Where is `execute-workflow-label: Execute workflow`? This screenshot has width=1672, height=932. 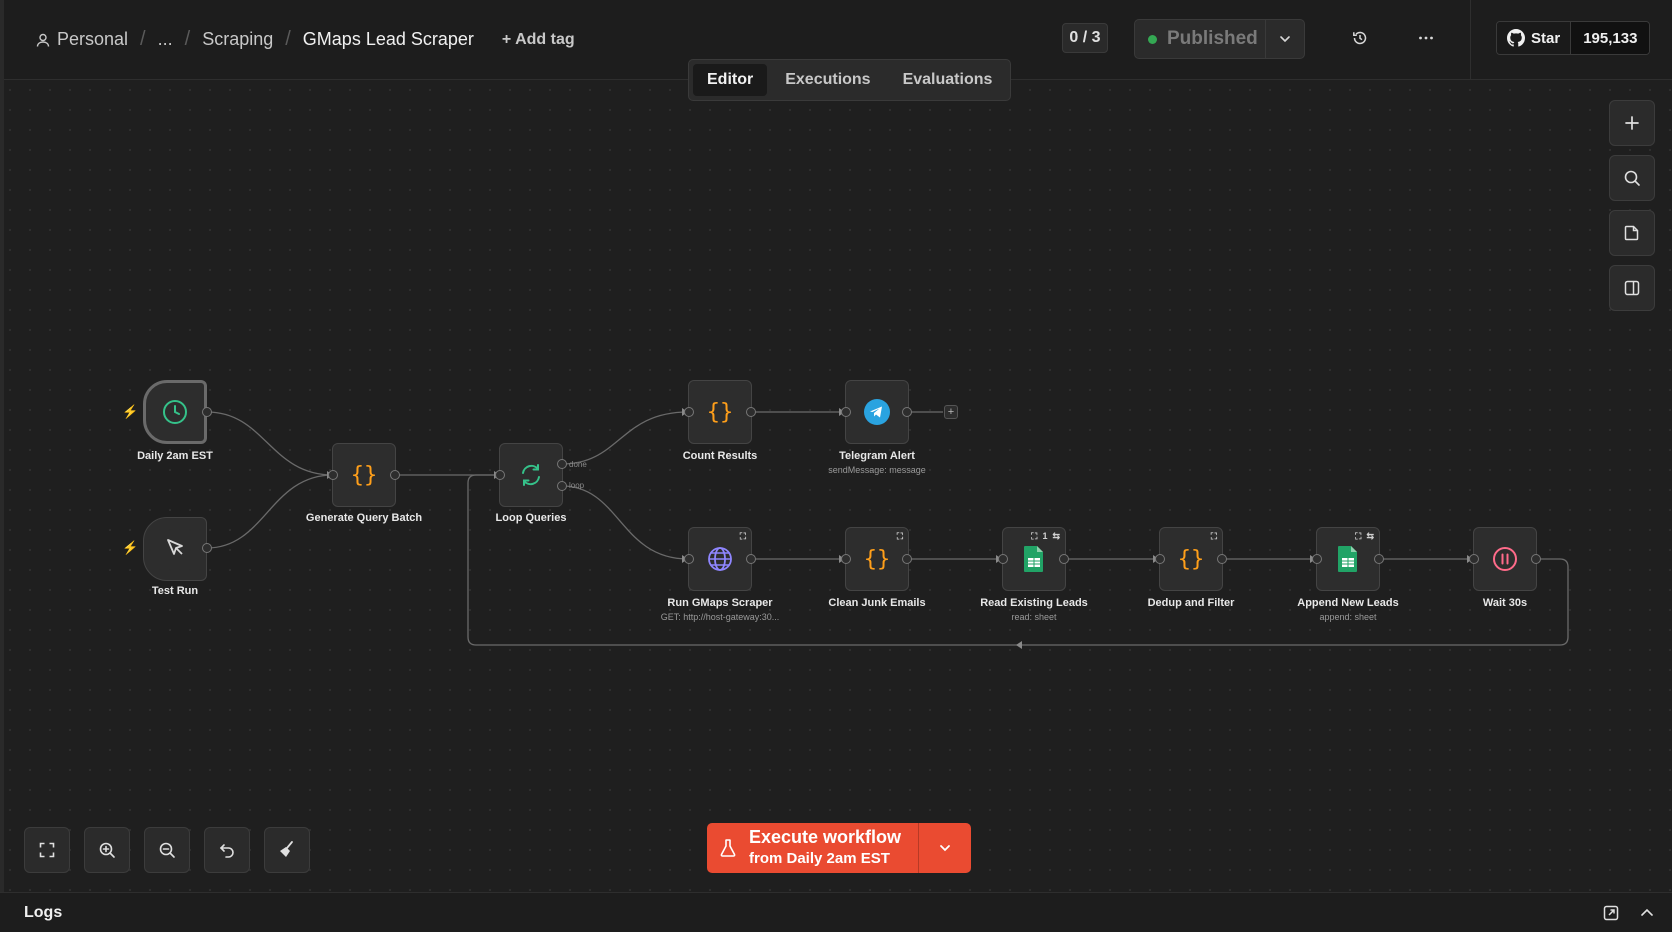
execute-workflow-label: Execute workflow is located at coordinates (825, 837).